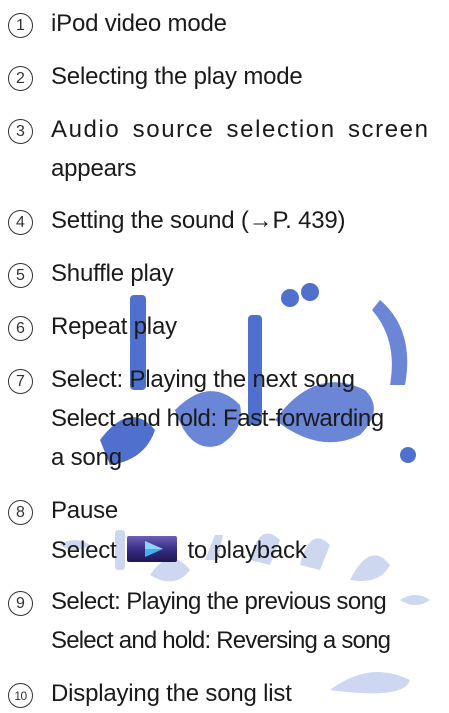 This screenshot has height=713, width=449. What do you see at coordinates (20, 78) in the screenshot?
I see `number-badge: 2` at bounding box center [20, 78].